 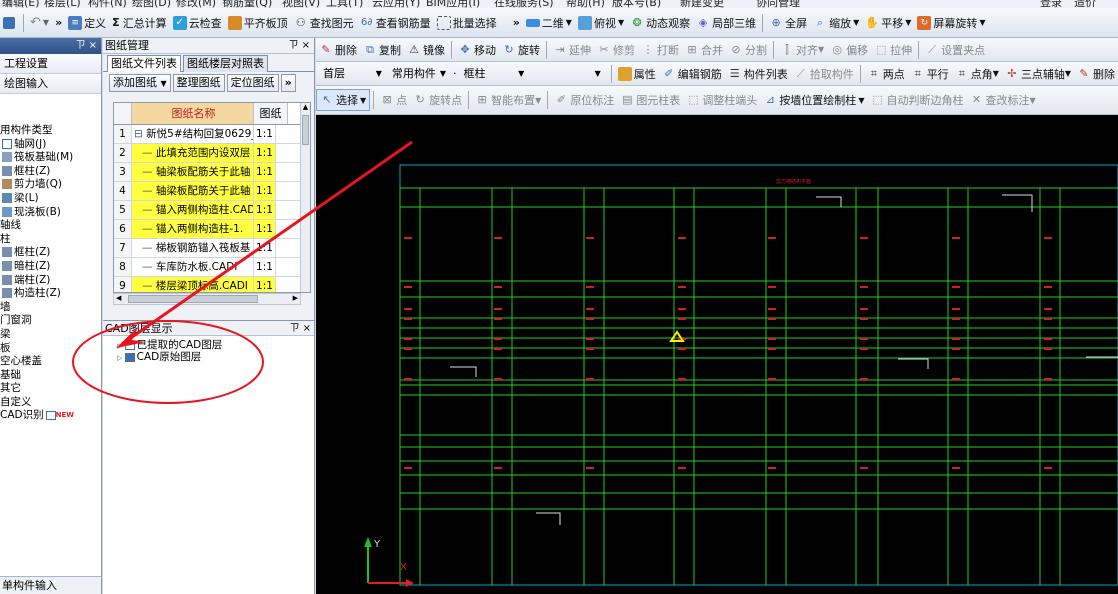 What do you see at coordinates (144, 63) in the screenshot?
I see `tab-drawing-file-list: 图纸文件列表` at bounding box center [144, 63].